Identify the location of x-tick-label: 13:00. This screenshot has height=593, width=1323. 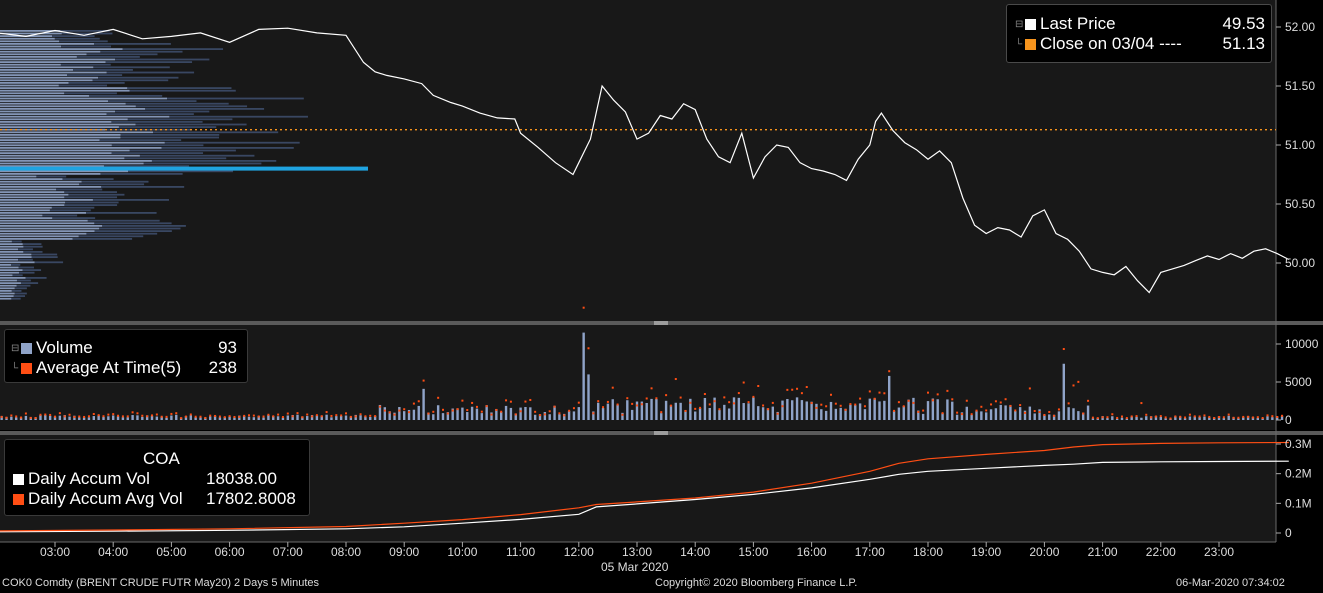
(637, 552).